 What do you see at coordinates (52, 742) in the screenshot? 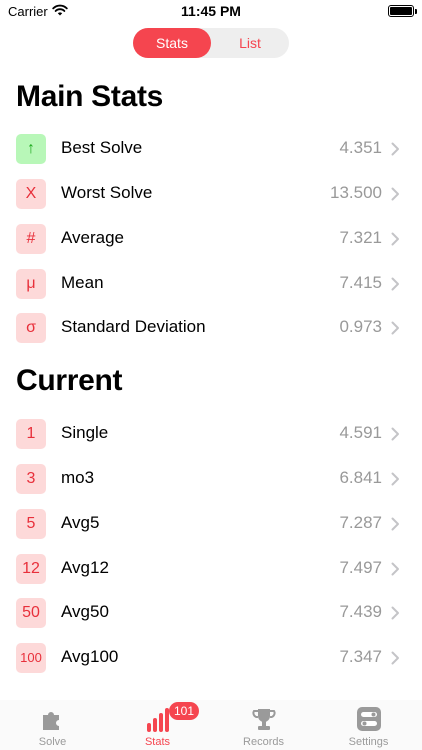
I see `tab-label: Solve` at bounding box center [52, 742].